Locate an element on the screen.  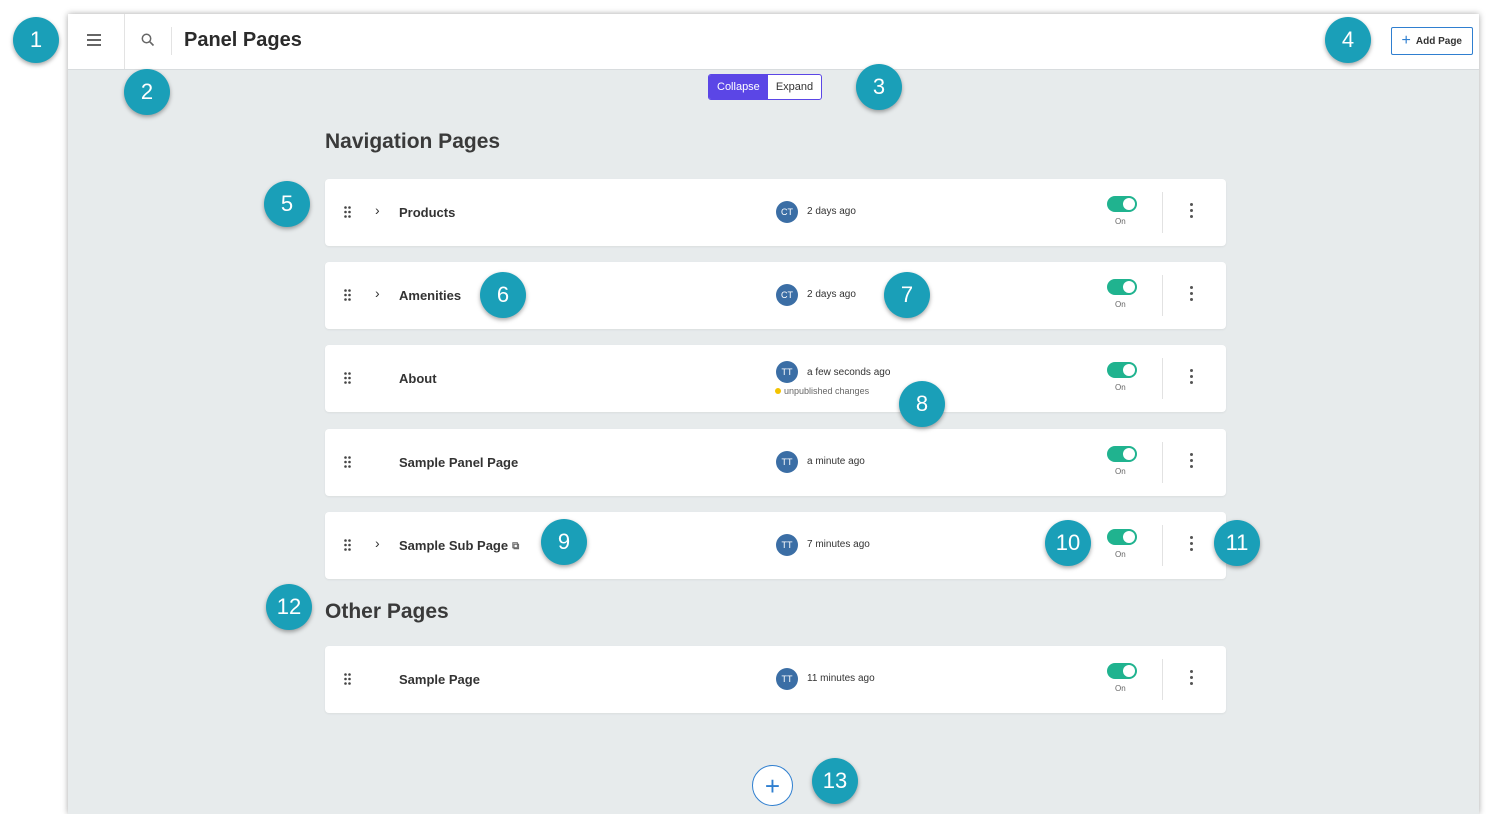
status-dot-icon is located at coordinates (778, 391).